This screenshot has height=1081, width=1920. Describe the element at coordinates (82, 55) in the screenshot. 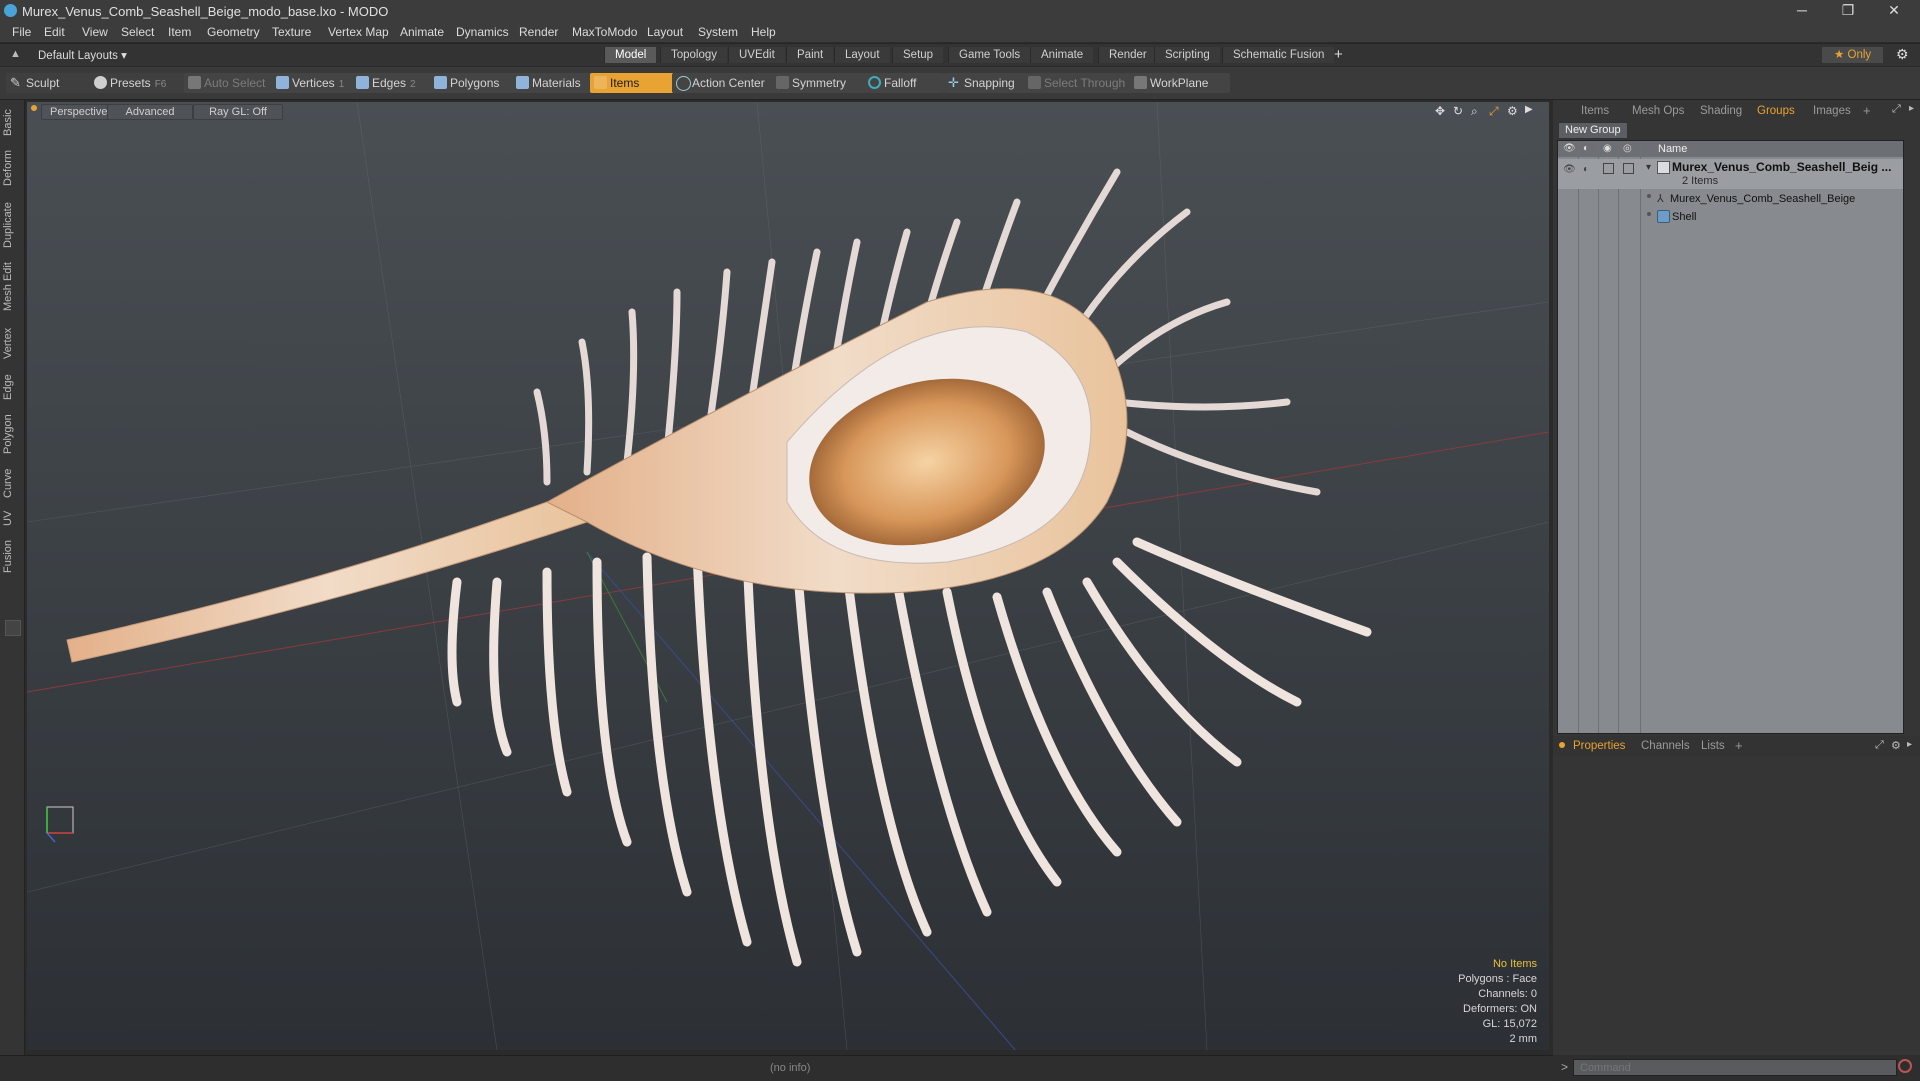

I see `layout-selector: Default Layouts ▾` at that location.